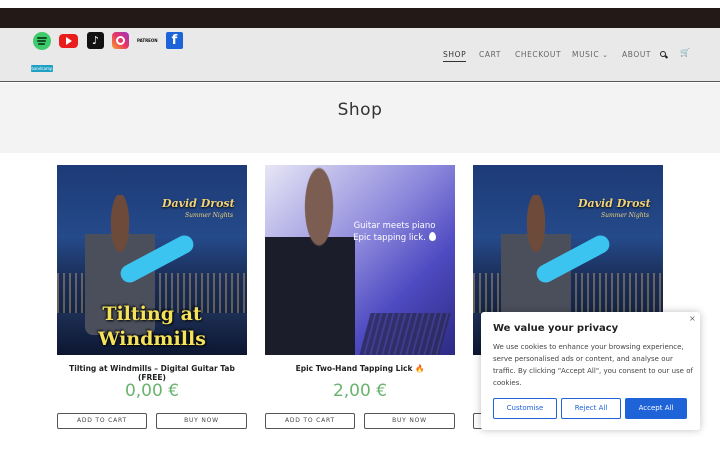  Describe the element at coordinates (152, 314) in the screenshot. I see `image-song-title-line1: Tilting at` at that location.